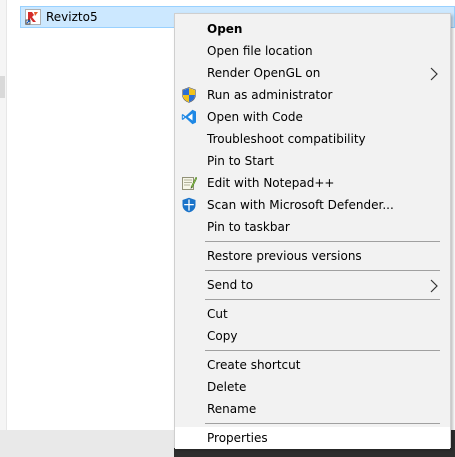 This screenshot has width=455, height=457. I want to click on menu-item-pin-to-taskbar: Pin to taskbar, so click(312, 227).